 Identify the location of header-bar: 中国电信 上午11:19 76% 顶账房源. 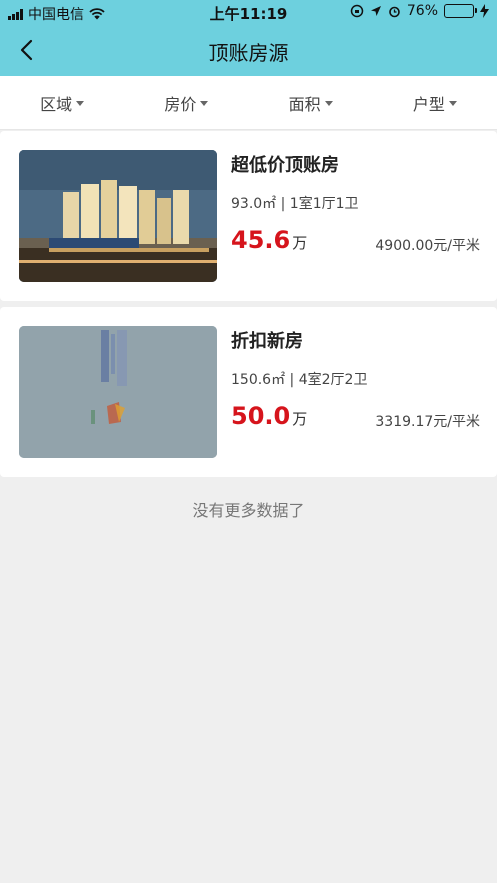
(248, 38).